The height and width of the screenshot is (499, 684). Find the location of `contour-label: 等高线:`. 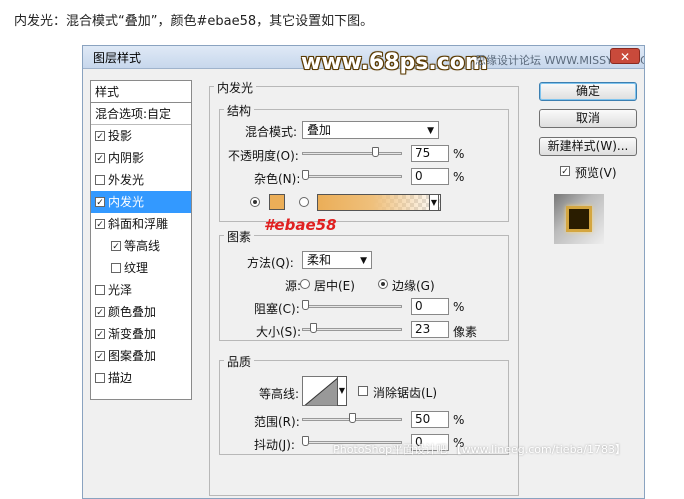

contour-label: 等高线: is located at coordinates (279, 394).